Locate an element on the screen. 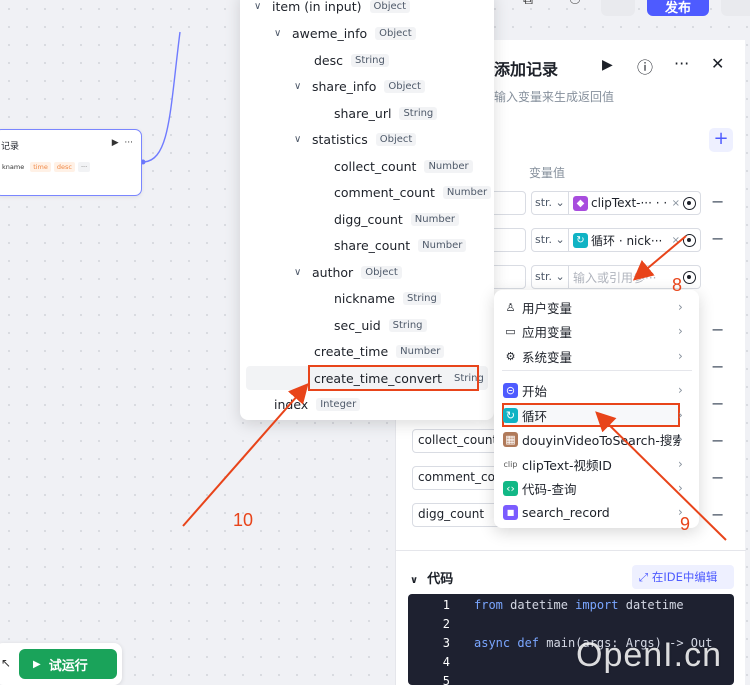  collaborators-icon is located at coordinates (618, 8).